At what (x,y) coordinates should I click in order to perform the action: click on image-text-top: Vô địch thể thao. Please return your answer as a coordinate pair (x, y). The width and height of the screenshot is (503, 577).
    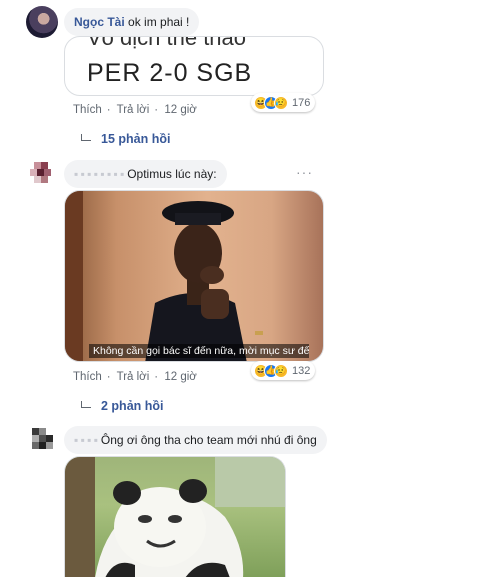
    Looking at the image, I should click on (167, 43).